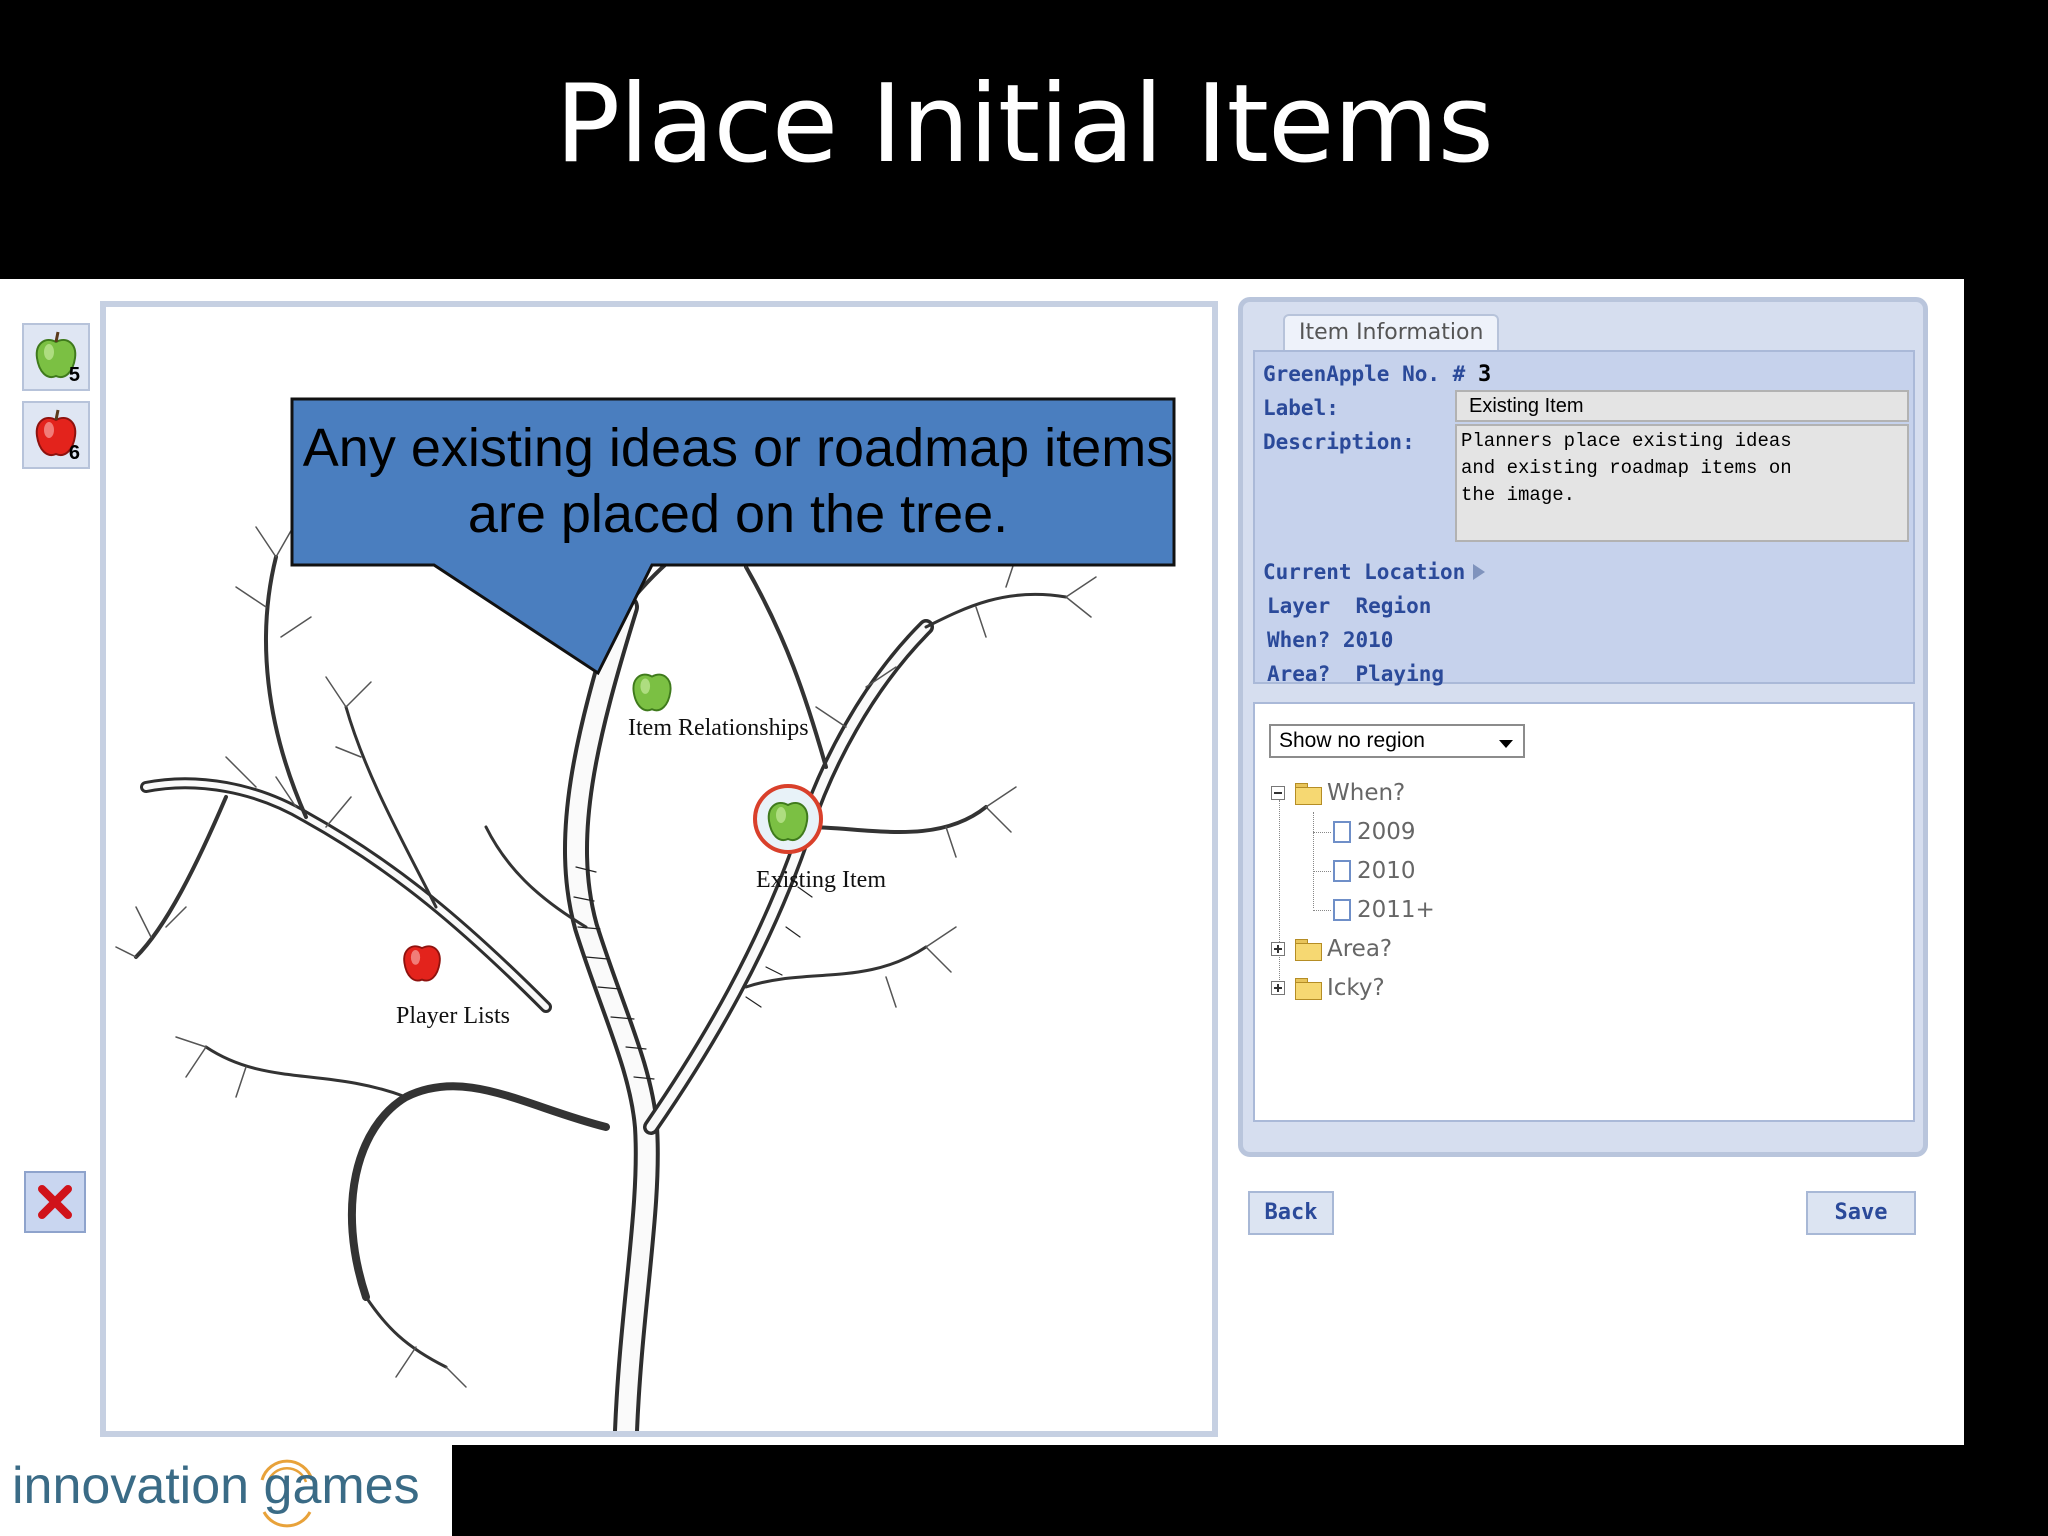  I want to click on tree-node-label: 2010, so click(1386, 871).